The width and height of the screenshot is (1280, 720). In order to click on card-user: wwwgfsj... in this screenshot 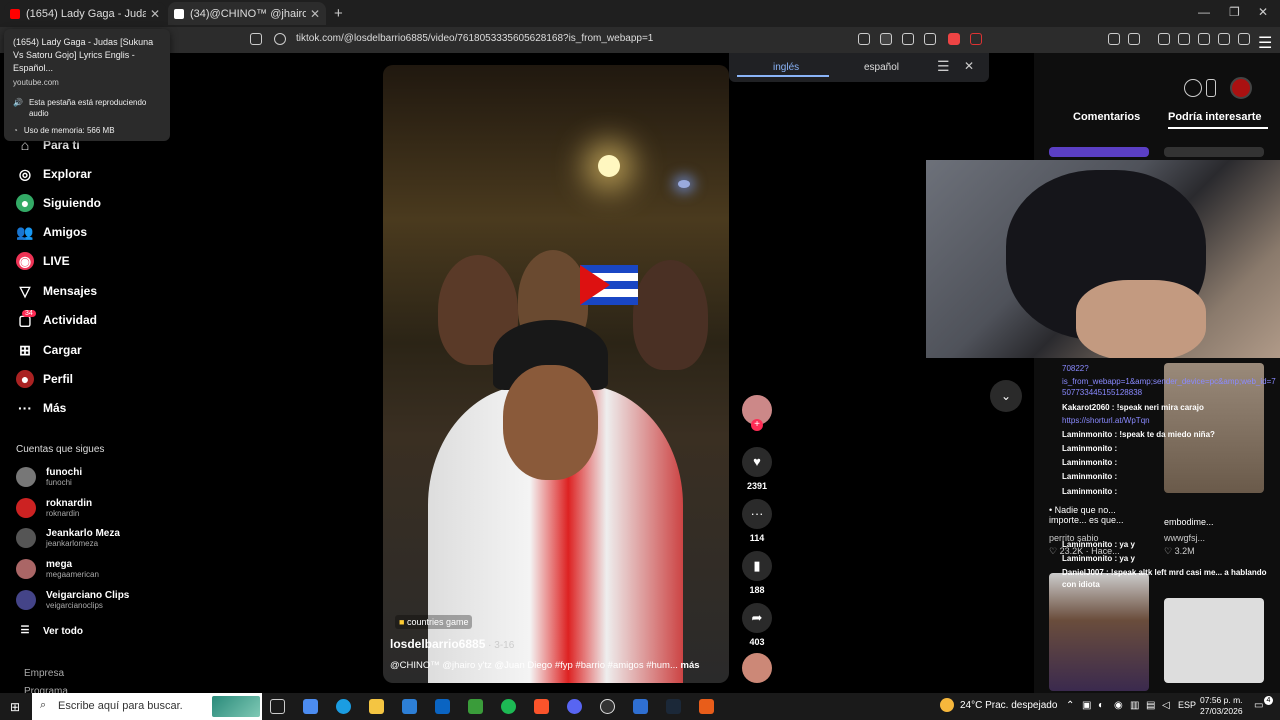, I will do `click(1184, 538)`.